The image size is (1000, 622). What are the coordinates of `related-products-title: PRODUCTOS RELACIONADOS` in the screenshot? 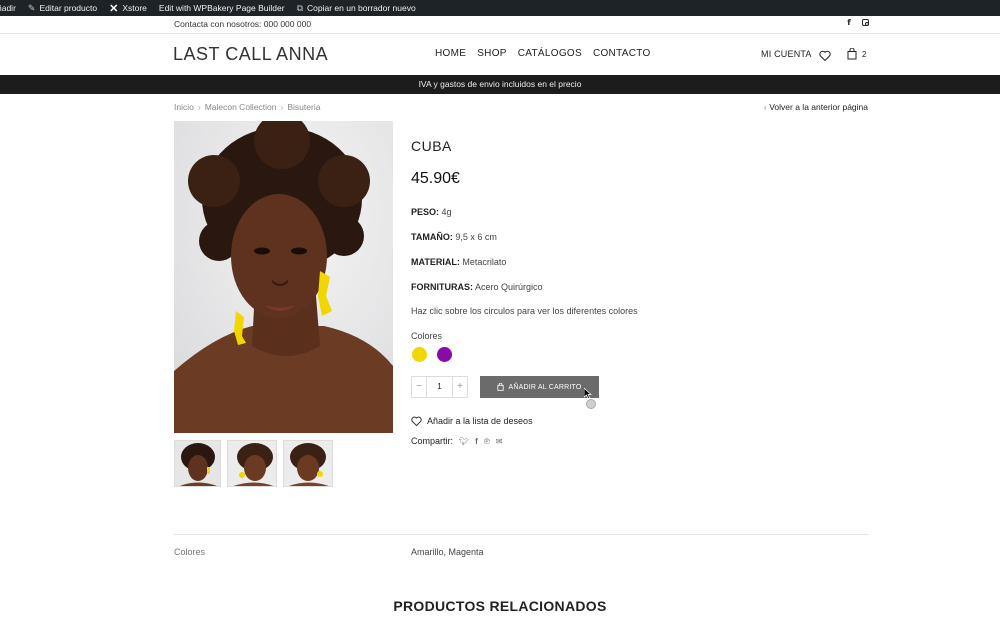 It's located at (500, 606).